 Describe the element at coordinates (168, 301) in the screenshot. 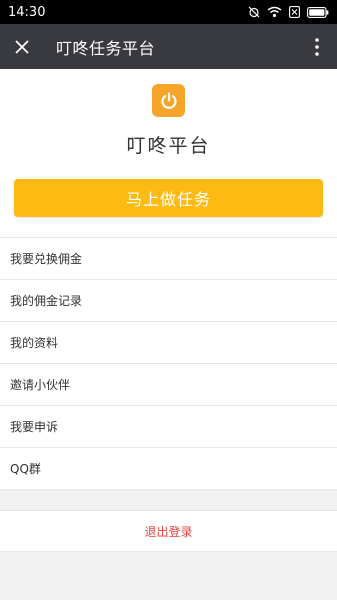

I see `menu-item-commission-records: 我的佣金记录` at that location.